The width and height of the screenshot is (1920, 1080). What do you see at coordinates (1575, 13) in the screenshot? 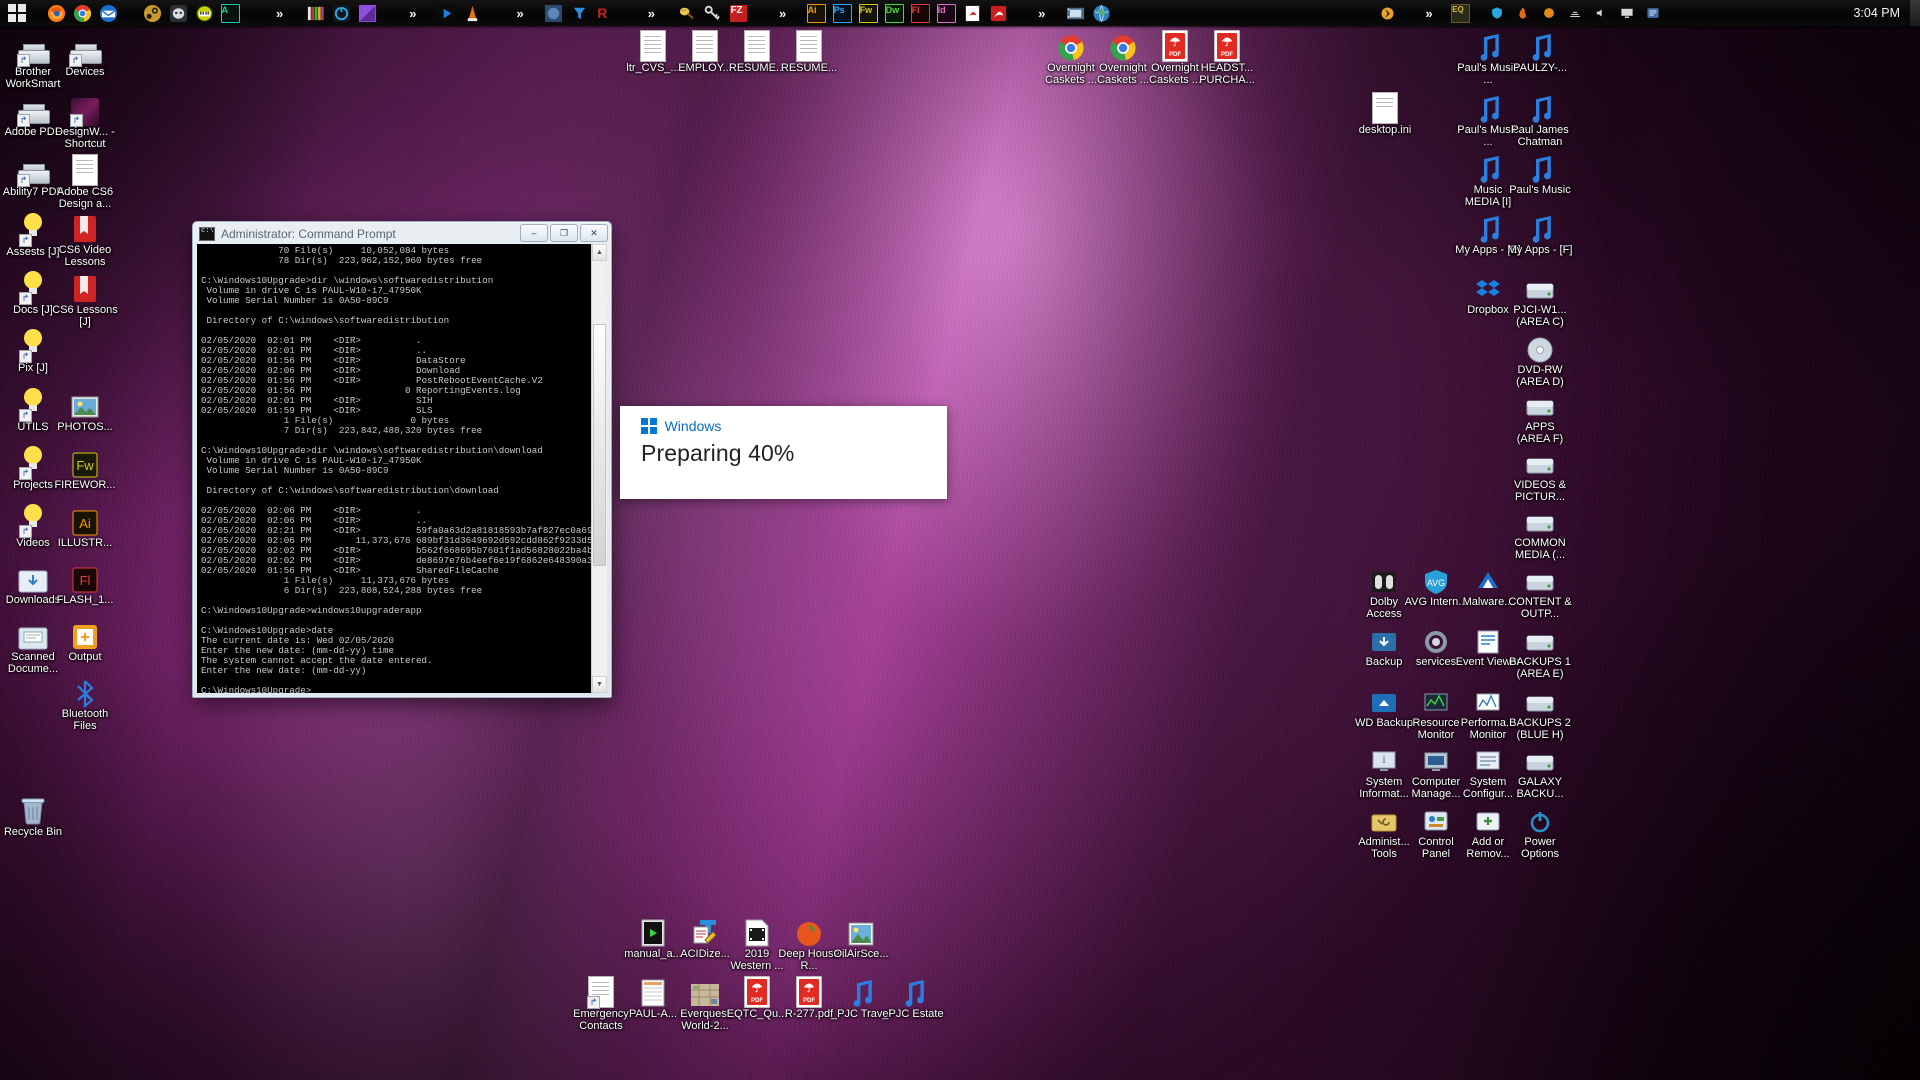
I see `tray-item-network` at bounding box center [1575, 13].